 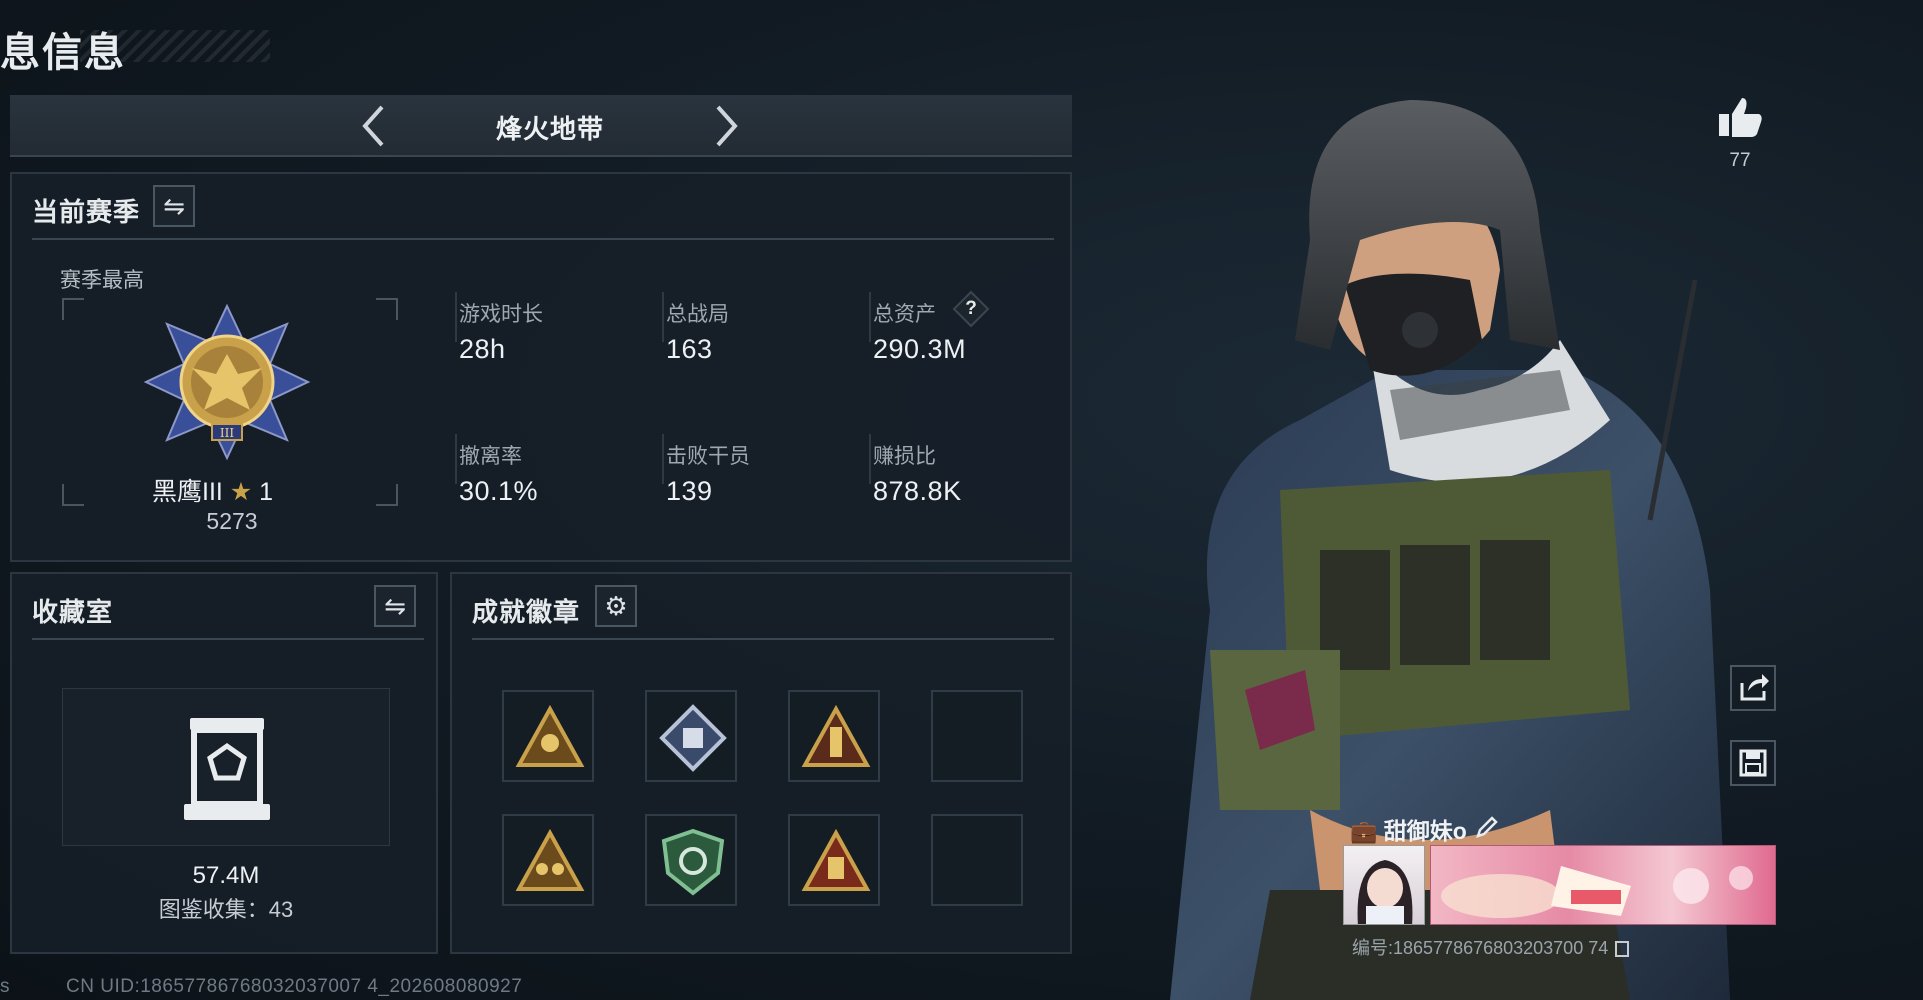 I want to click on stat-value-playtime: 28h, so click(x=482, y=349).